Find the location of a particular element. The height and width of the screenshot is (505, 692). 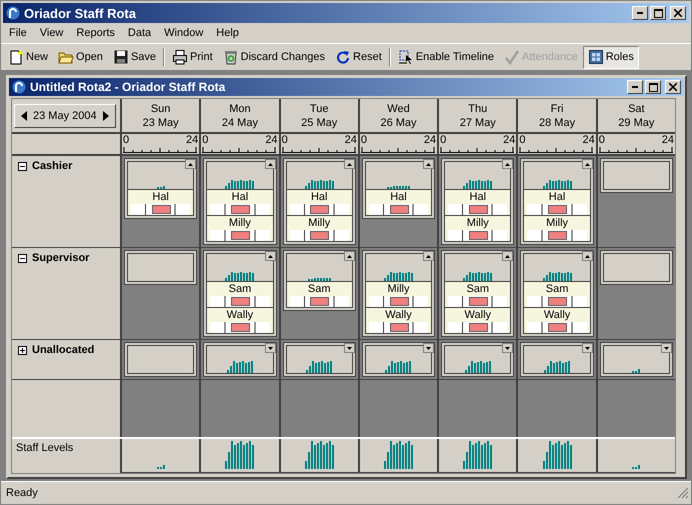

maximize-icon is located at coordinates (653, 87).